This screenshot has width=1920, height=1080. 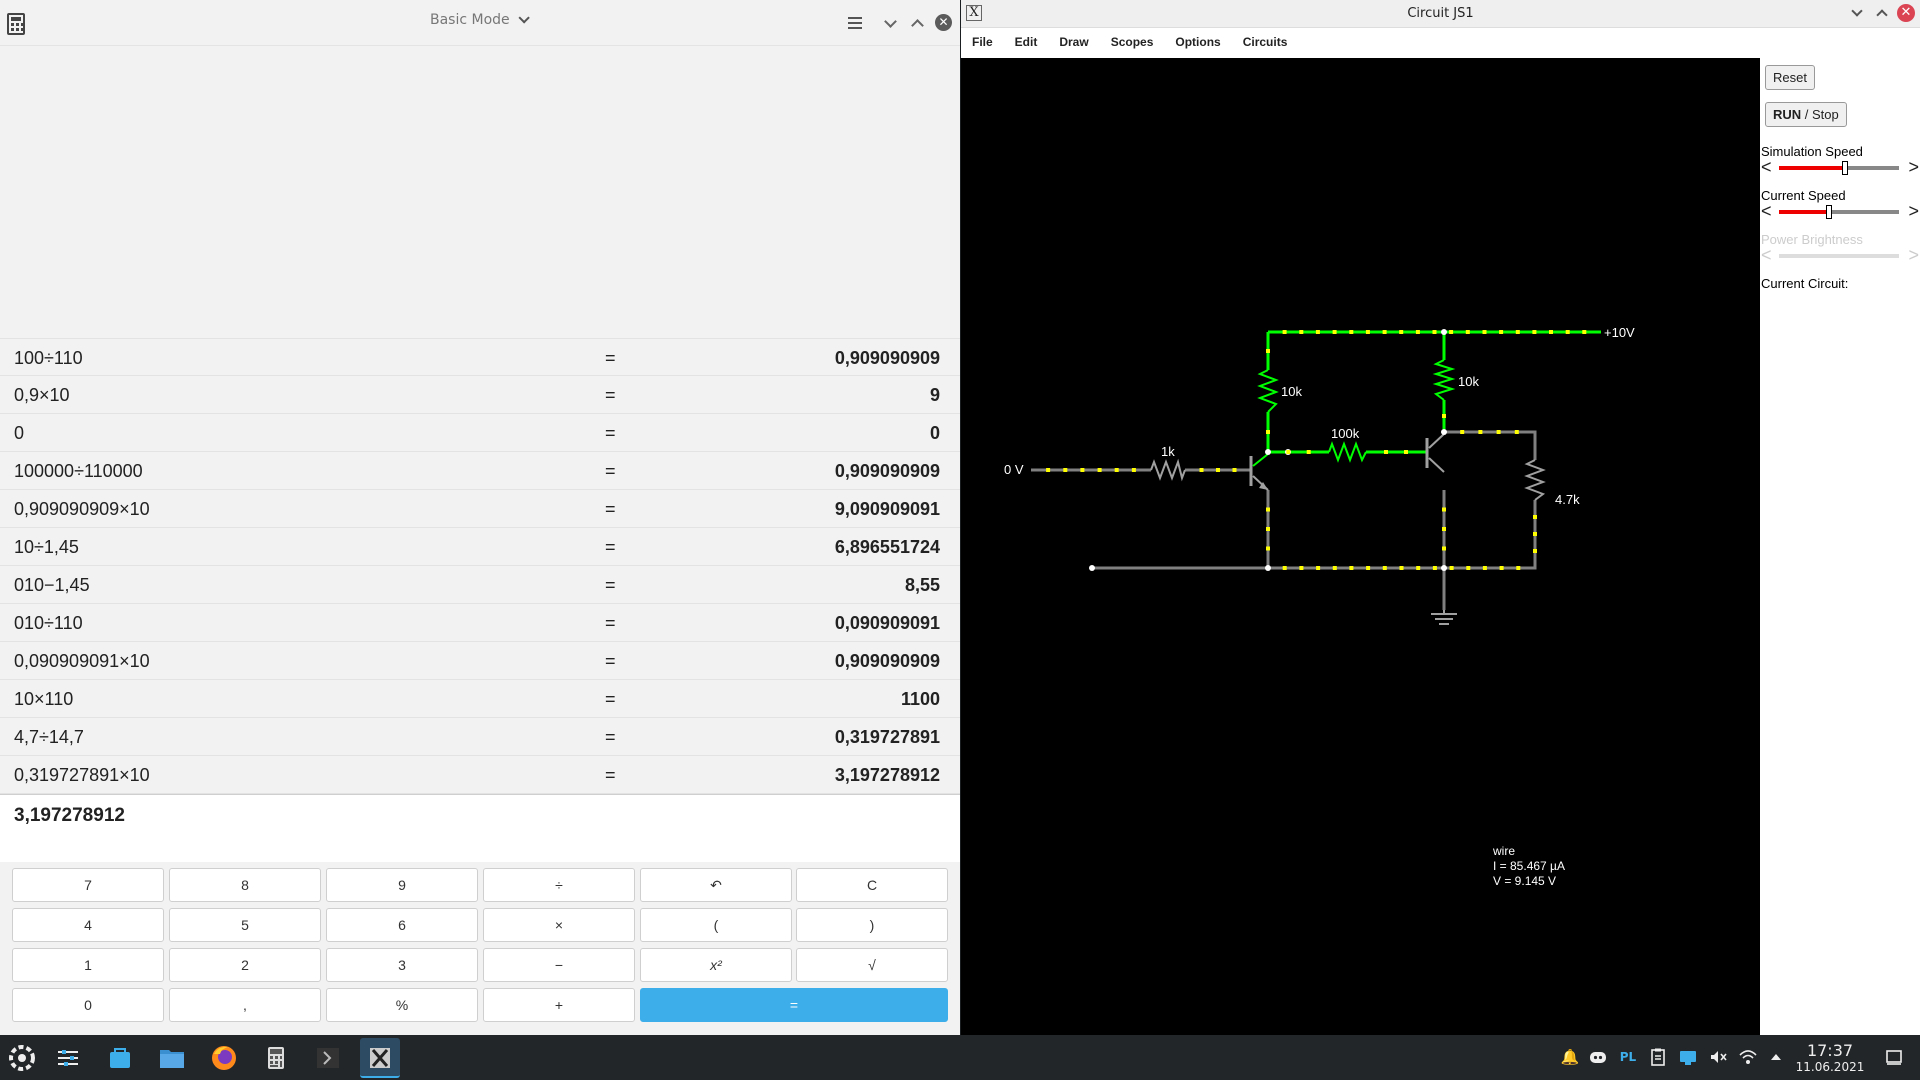 What do you see at coordinates (224, 1058) in the screenshot?
I see `firefox-icon` at bounding box center [224, 1058].